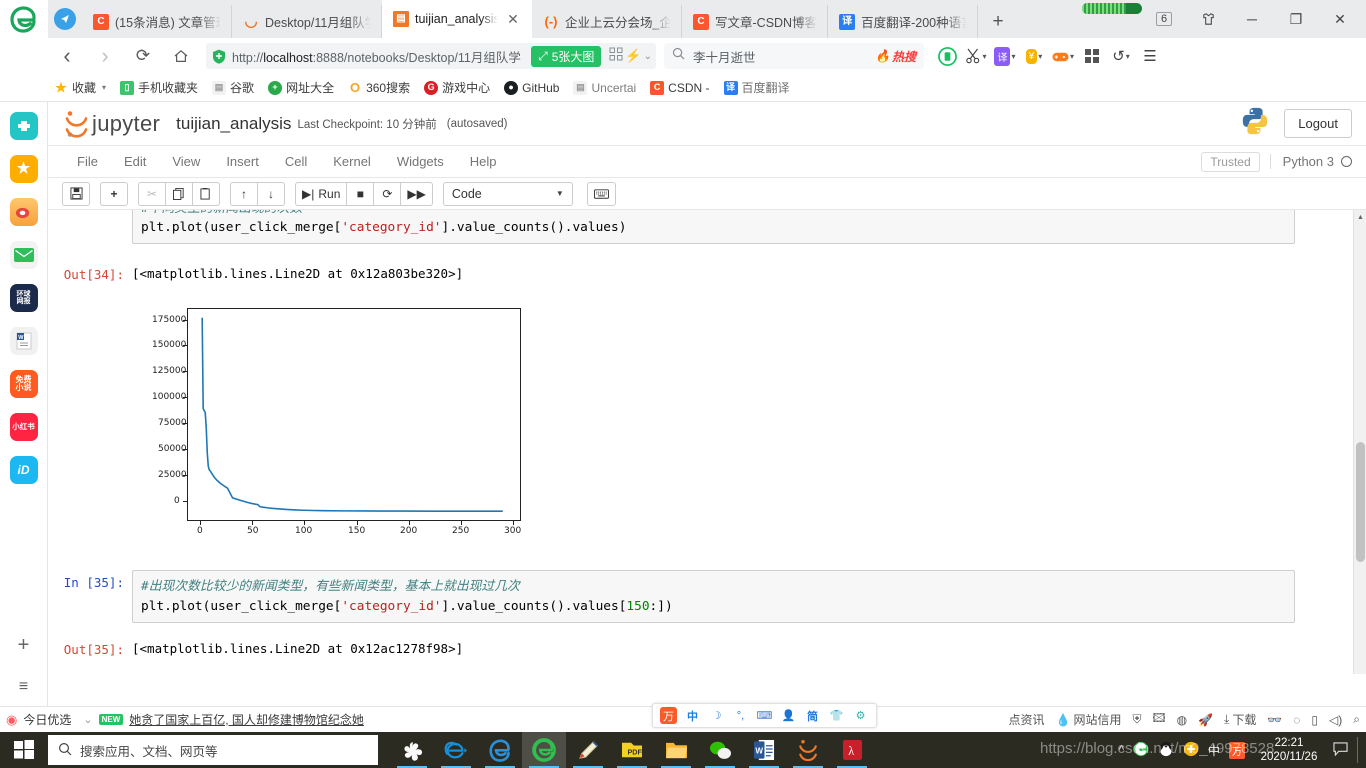 This screenshot has width=1366, height=768. I want to click on sidebar-add-button: +, so click(24, 645).